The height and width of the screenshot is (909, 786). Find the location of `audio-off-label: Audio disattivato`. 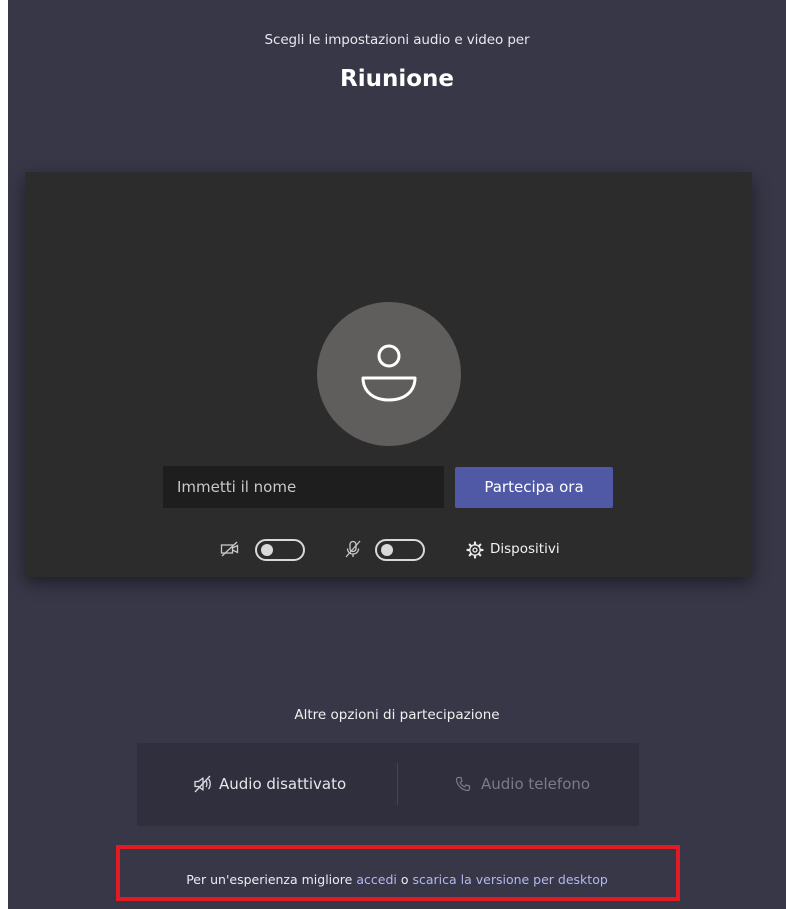

audio-off-label: Audio disattivato is located at coordinates (283, 784).